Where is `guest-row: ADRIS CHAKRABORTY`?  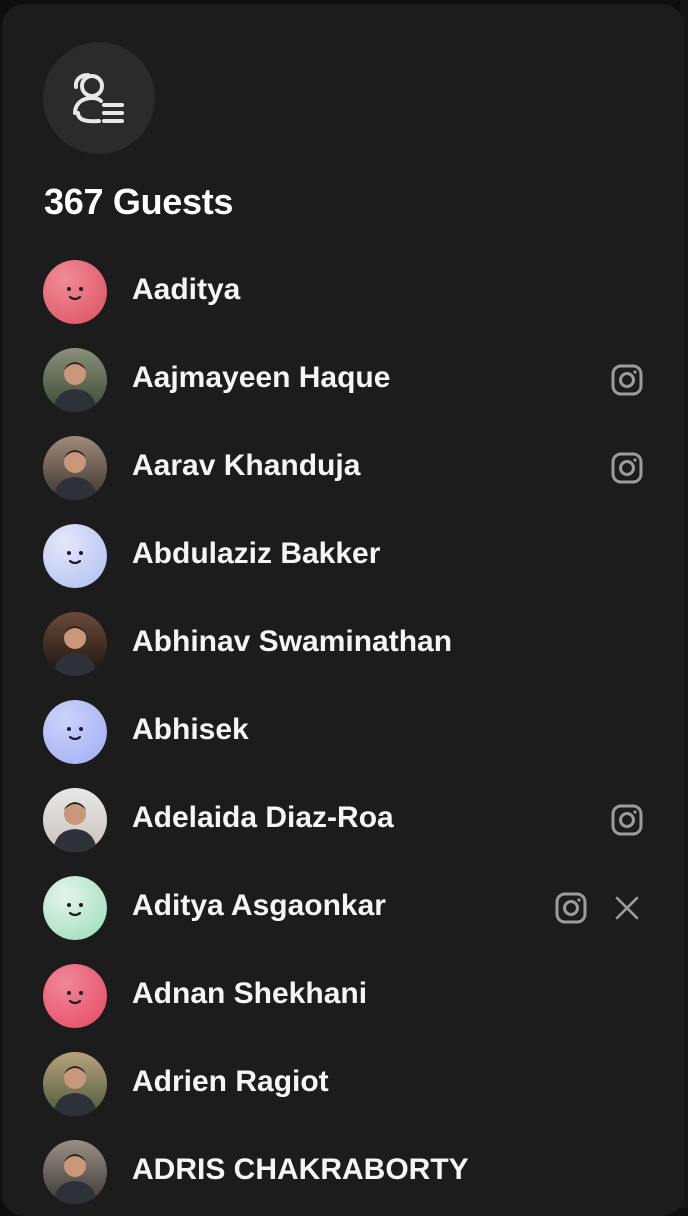 guest-row: ADRIS CHAKRABORTY is located at coordinates (343, 1177).